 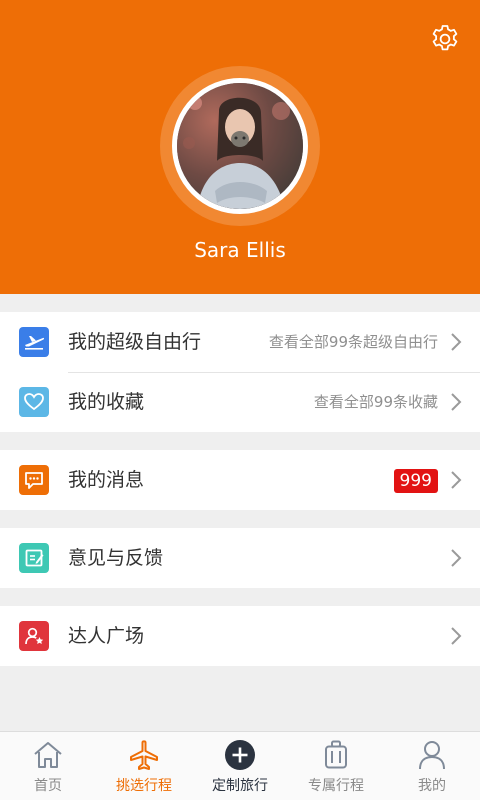 I want to click on tab-home: 首页, so click(x=48, y=766).